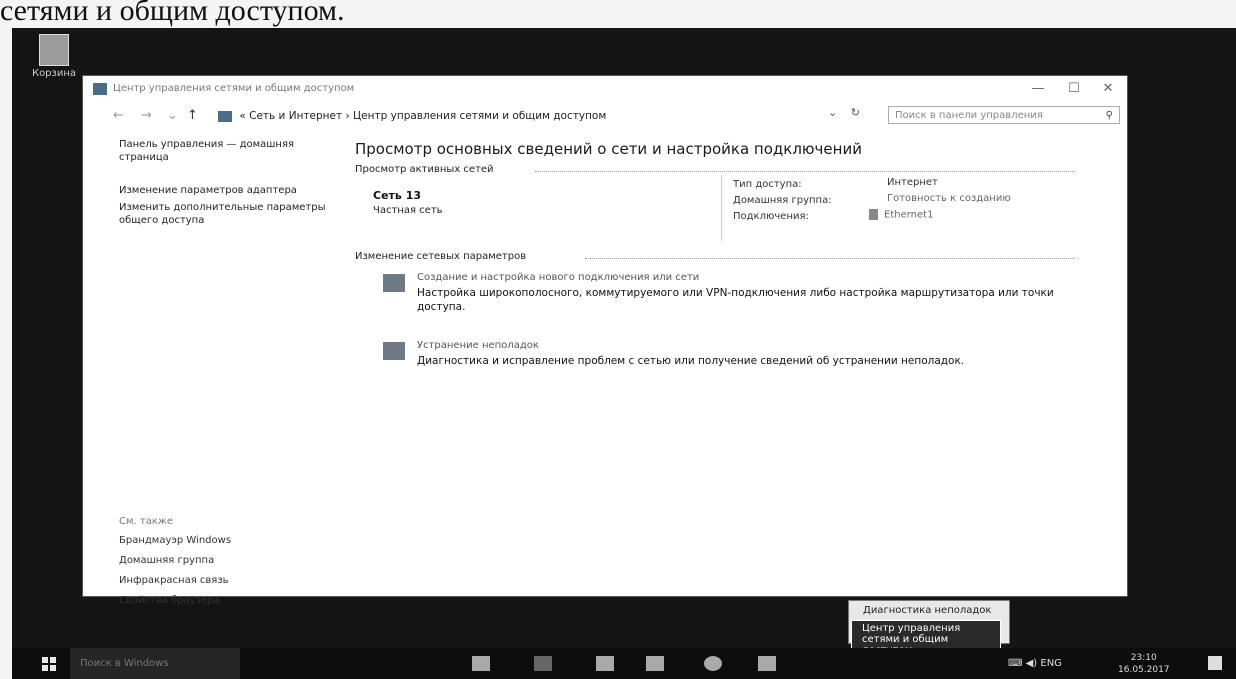 The width and height of the screenshot is (1236, 679). What do you see at coordinates (1038, 89) in the screenshot?
I see `minimize-button: —` at bounding box center [1038, 89].